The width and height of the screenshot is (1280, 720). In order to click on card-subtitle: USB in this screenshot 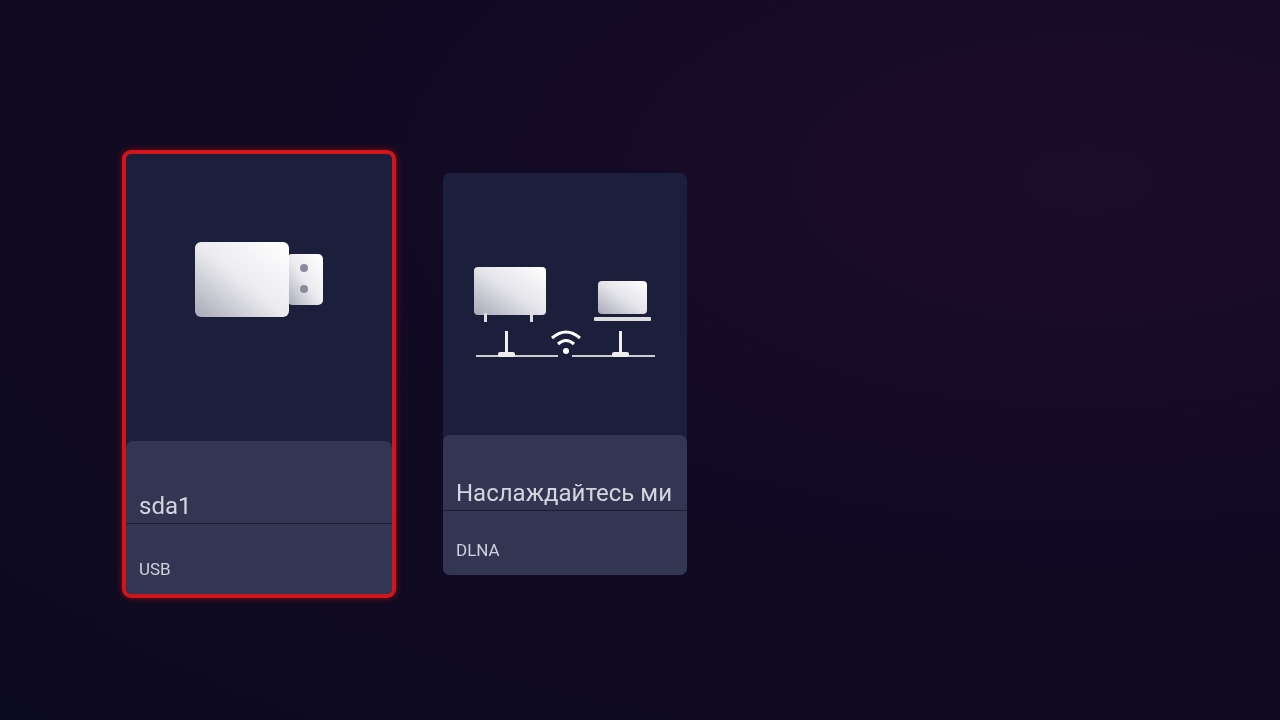, I will do `click(155, 569)`.